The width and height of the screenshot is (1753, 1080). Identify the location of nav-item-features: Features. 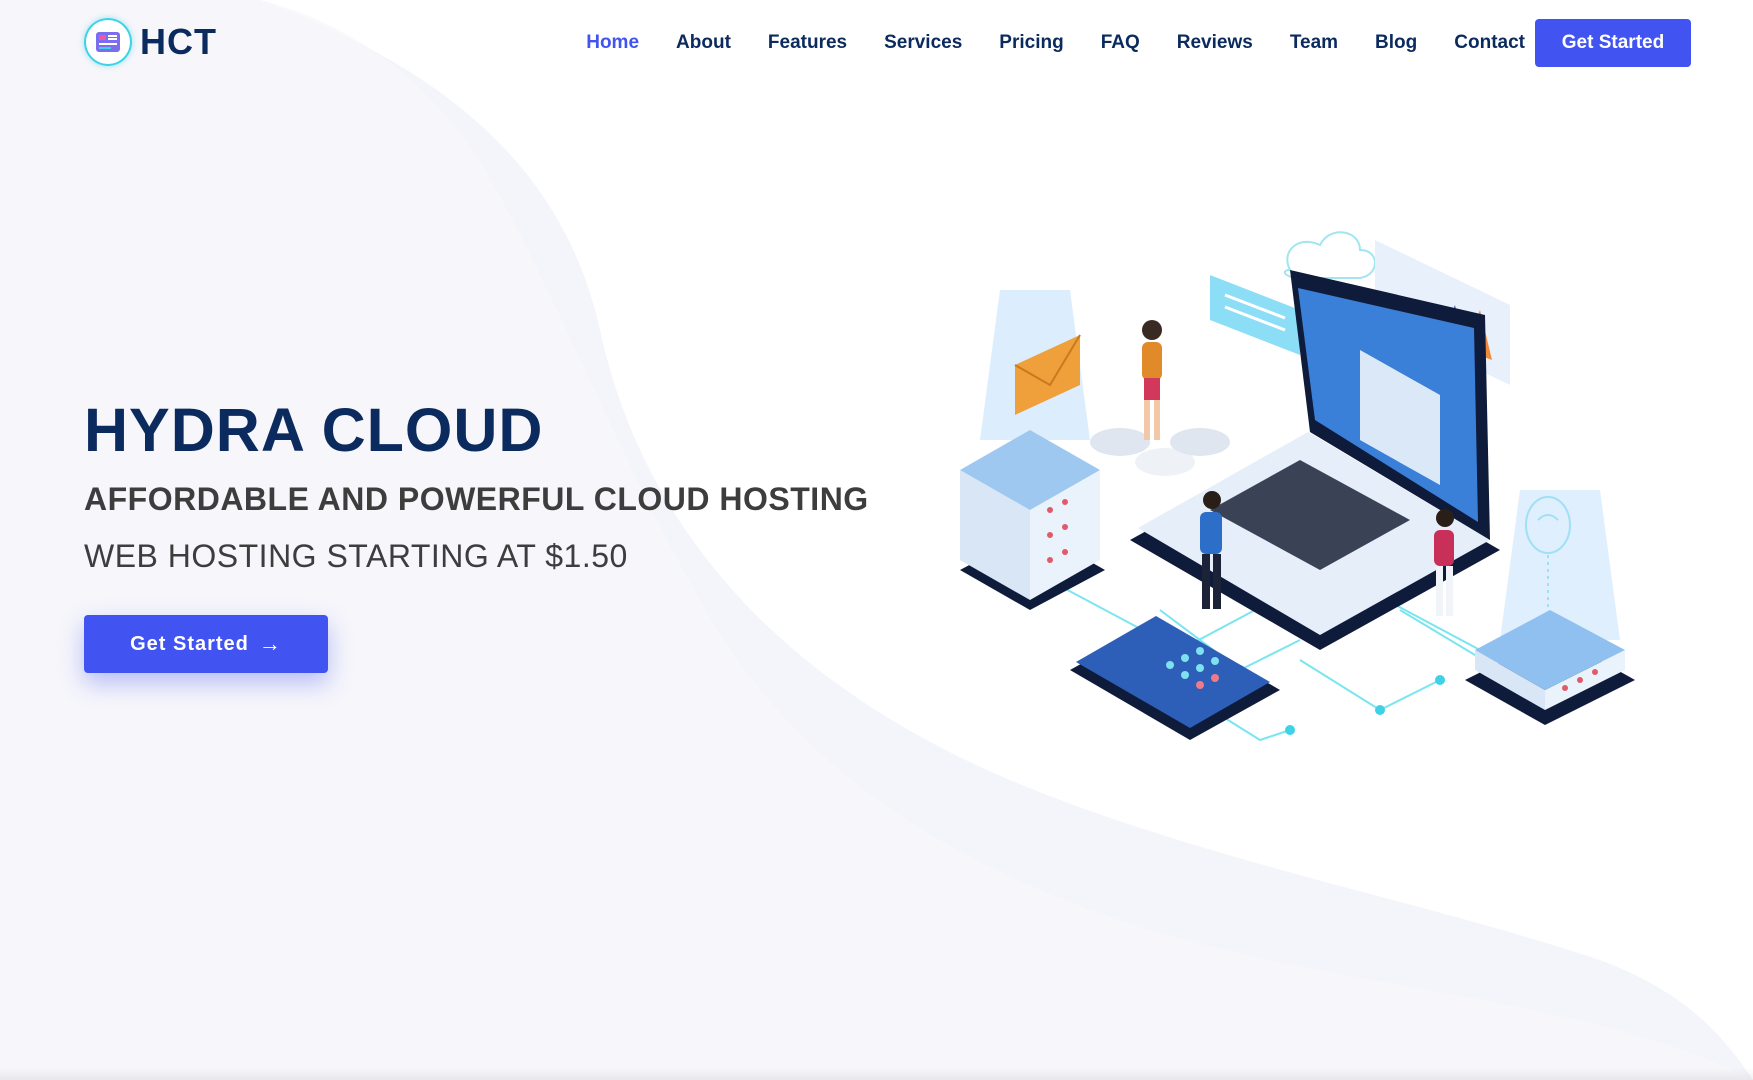
(807, 43).